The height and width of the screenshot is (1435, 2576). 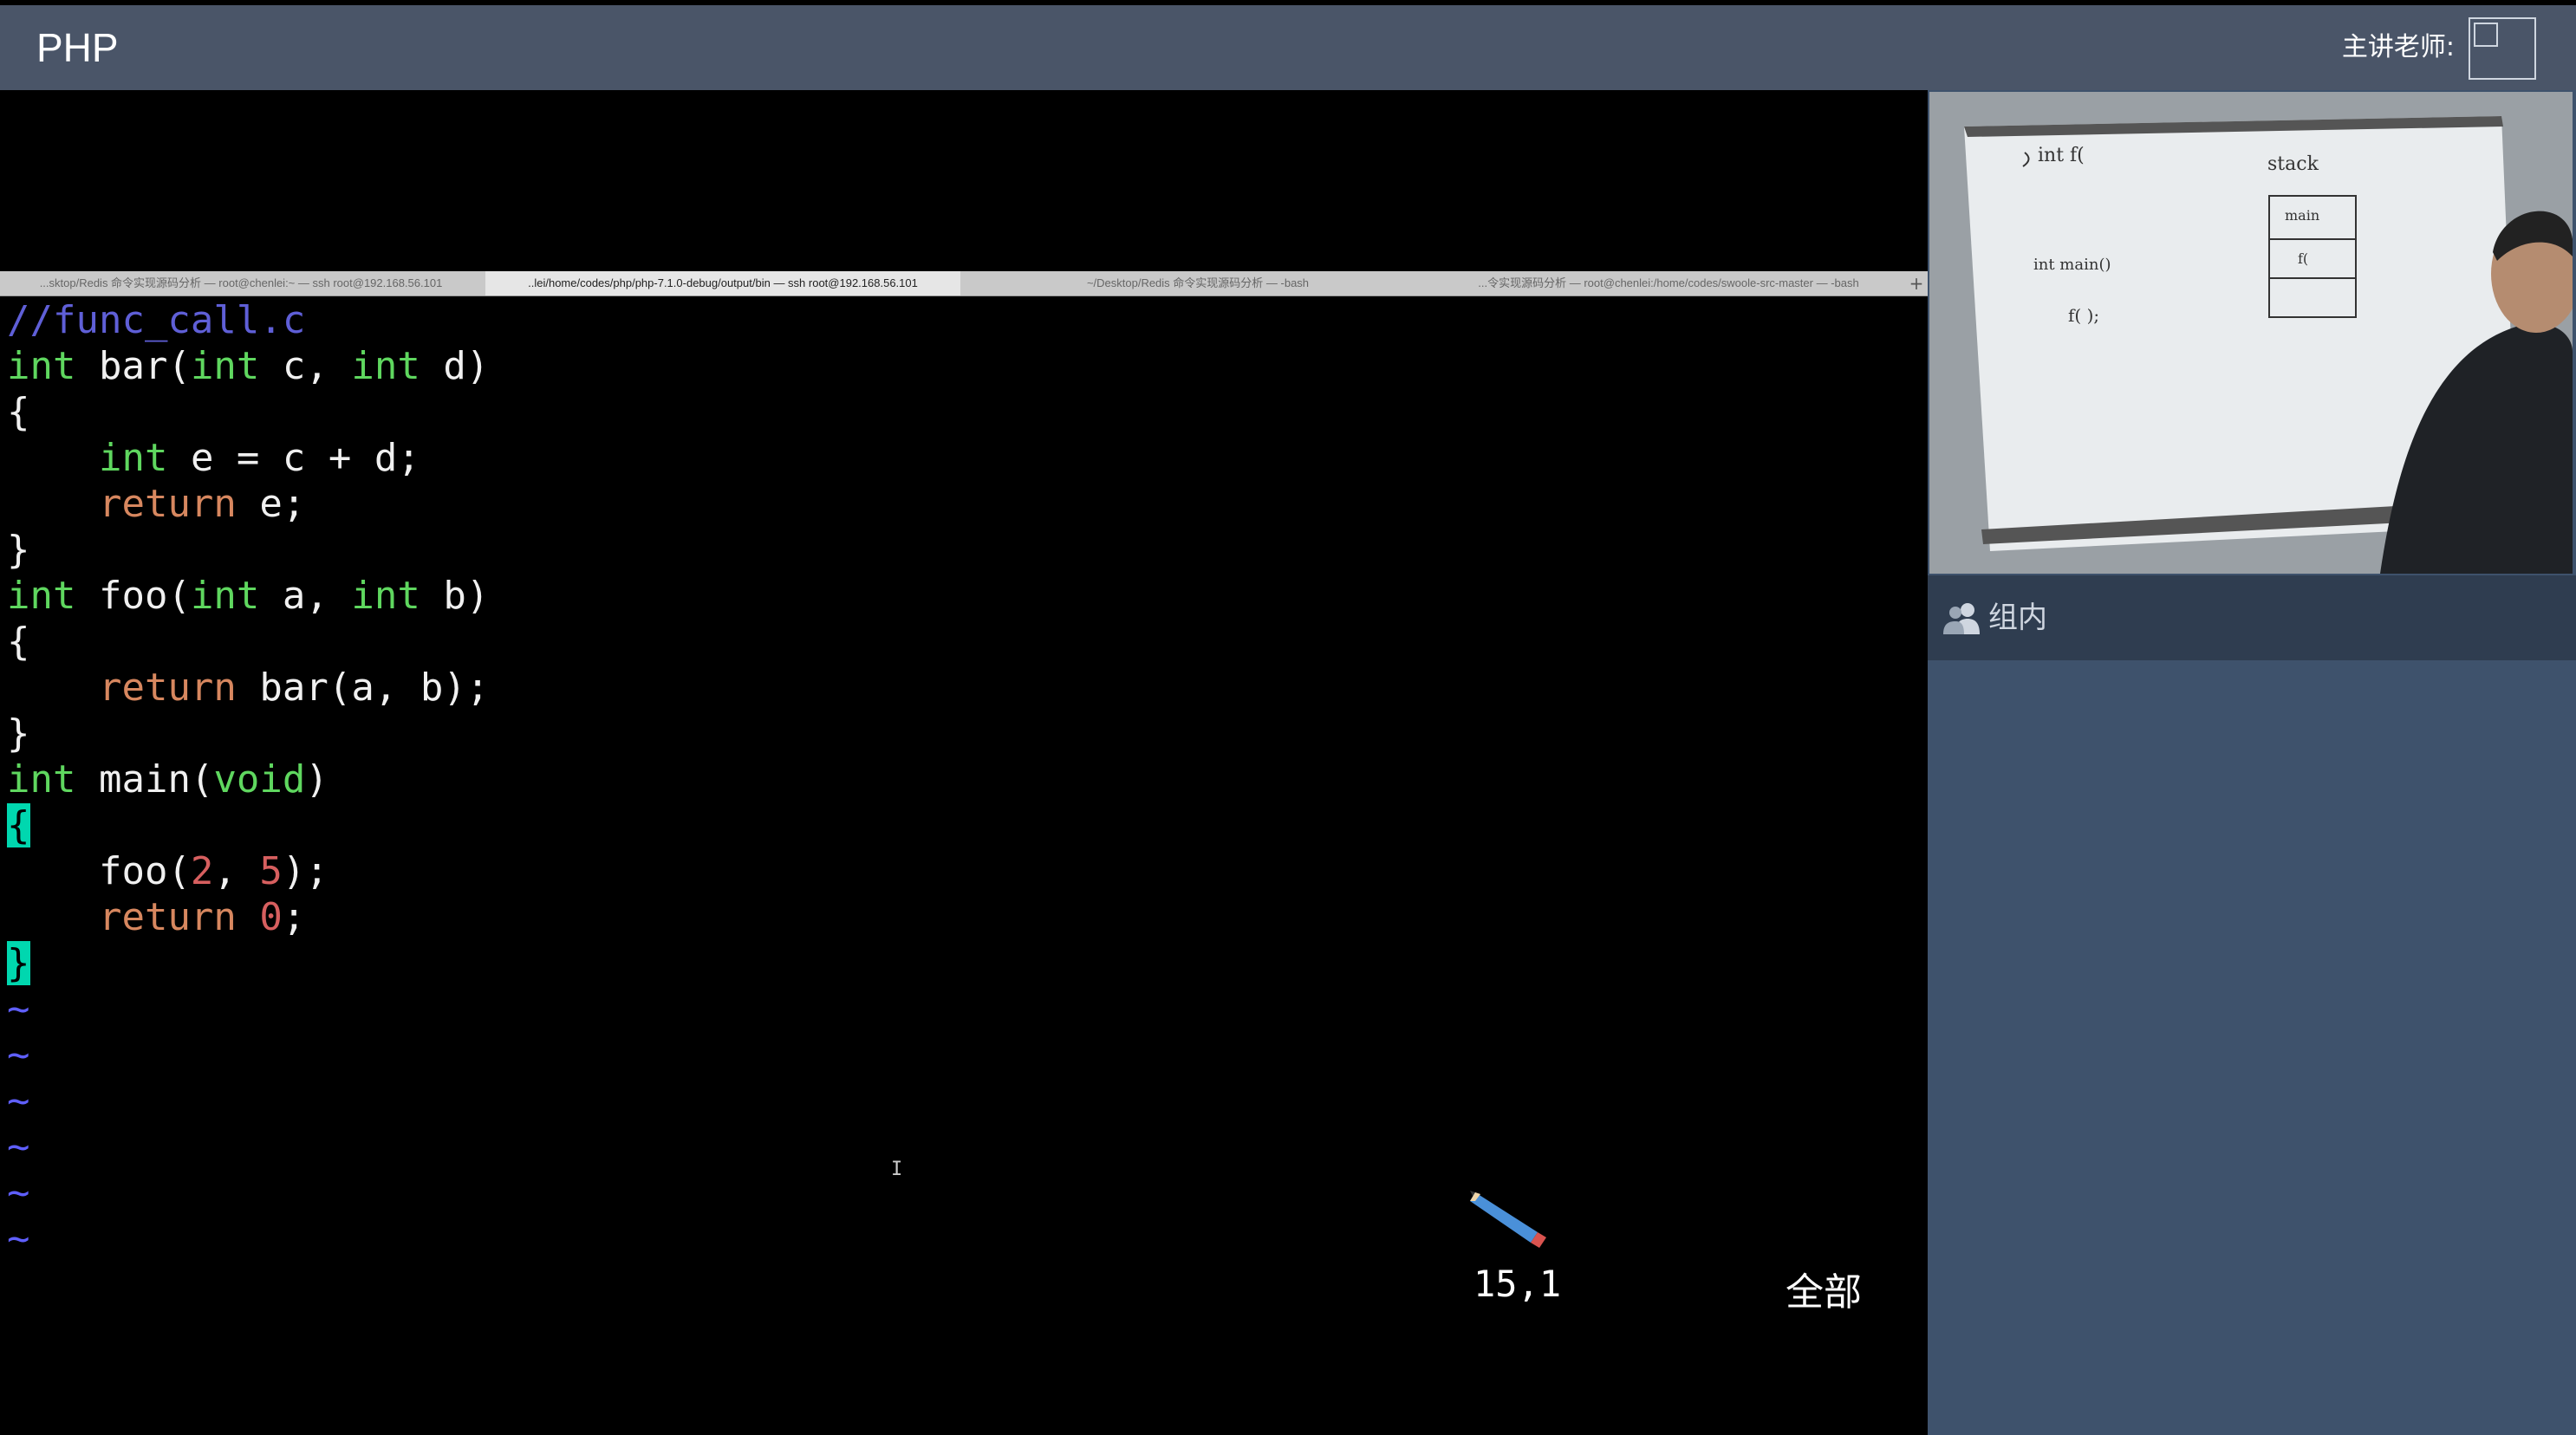 What do you see at coordinates (1916, 283) in the screenshot?
I see `new-tab-plus-icon: +` at bounding box center [1916, 283].